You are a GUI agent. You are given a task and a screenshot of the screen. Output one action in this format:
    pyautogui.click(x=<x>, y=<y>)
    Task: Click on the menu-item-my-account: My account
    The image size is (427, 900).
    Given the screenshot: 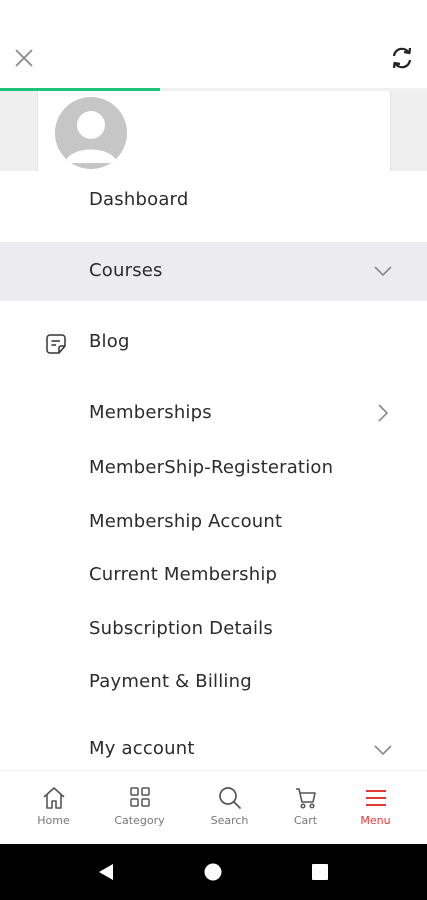 What is the action you would take?
    pyautogui.click(x=213, y=748)
    